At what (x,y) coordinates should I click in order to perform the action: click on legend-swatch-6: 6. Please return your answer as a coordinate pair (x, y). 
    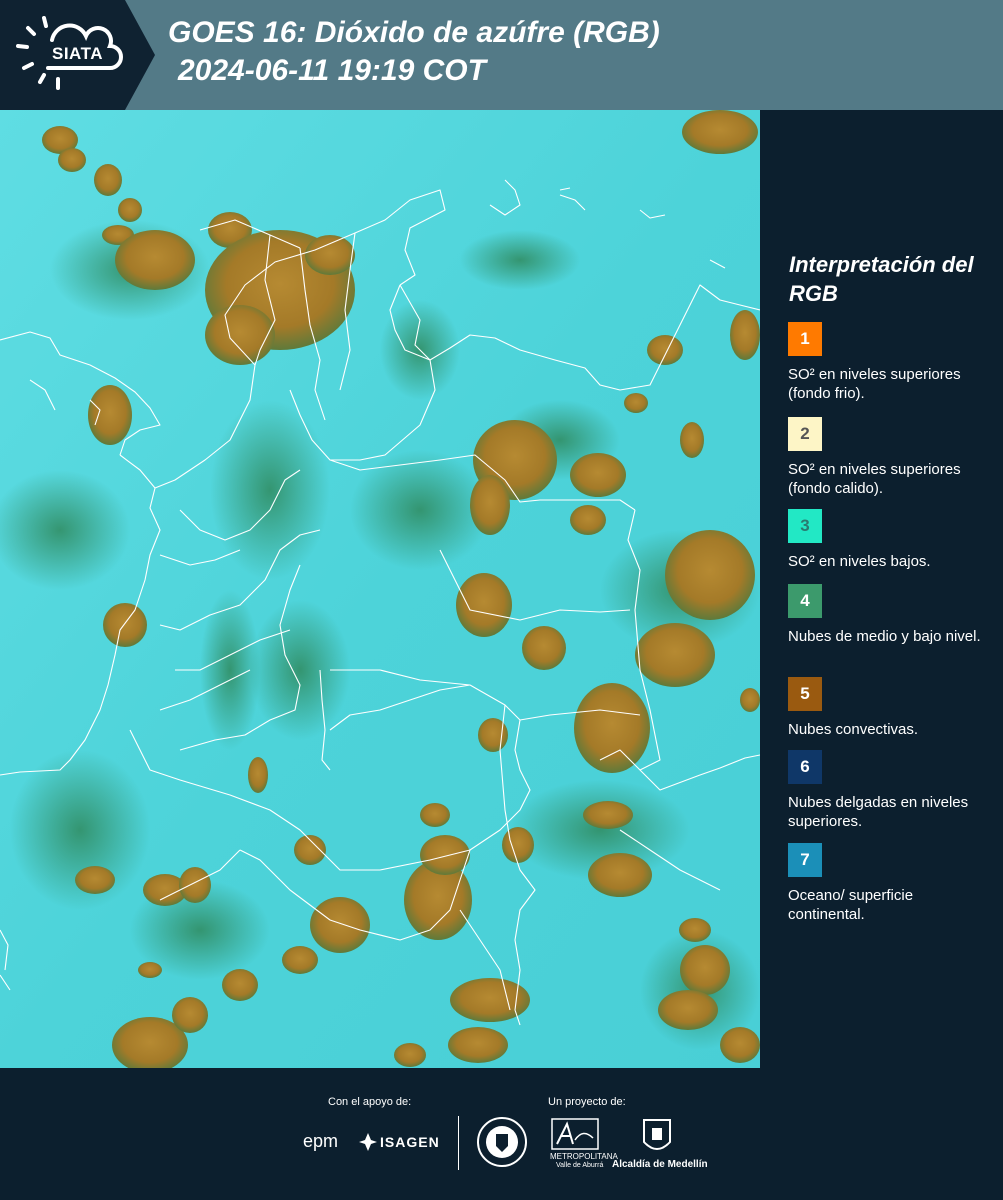
    Looking at the image, I should click on (805, 767).